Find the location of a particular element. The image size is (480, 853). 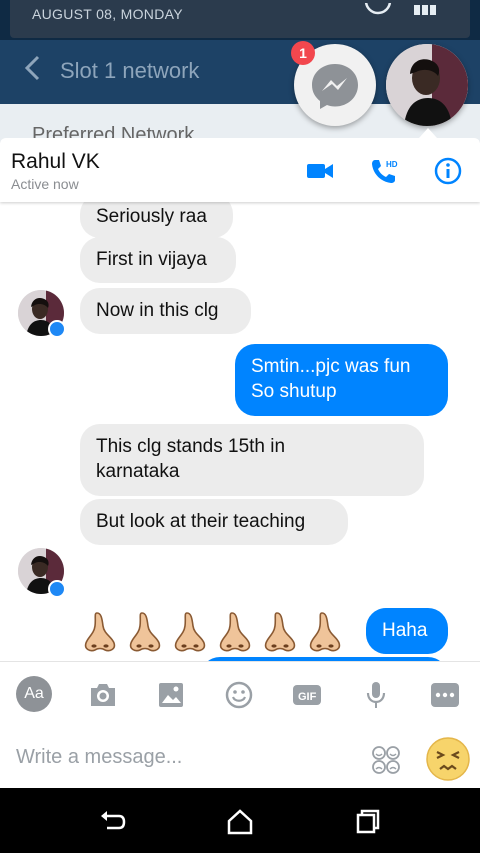

svg-text: GIF is located at coordinates (307, 697).